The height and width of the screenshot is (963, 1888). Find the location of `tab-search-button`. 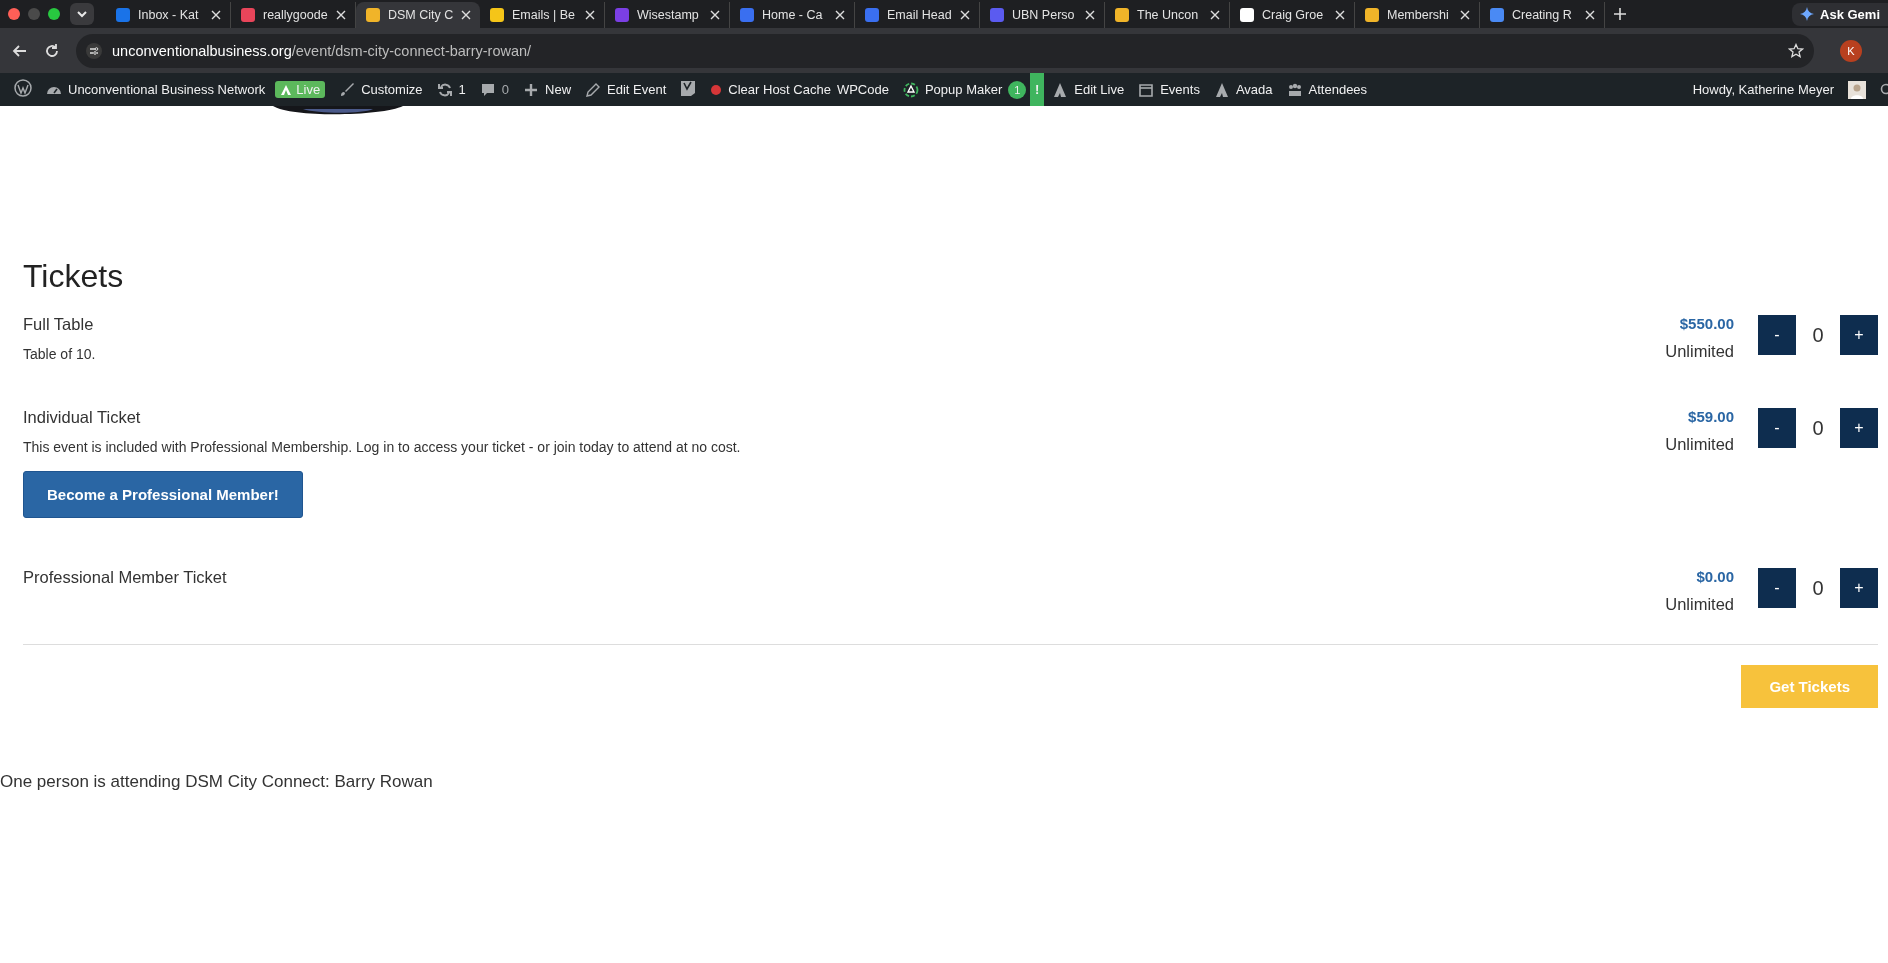

tab-search-button is located at coordinates (82, 14).